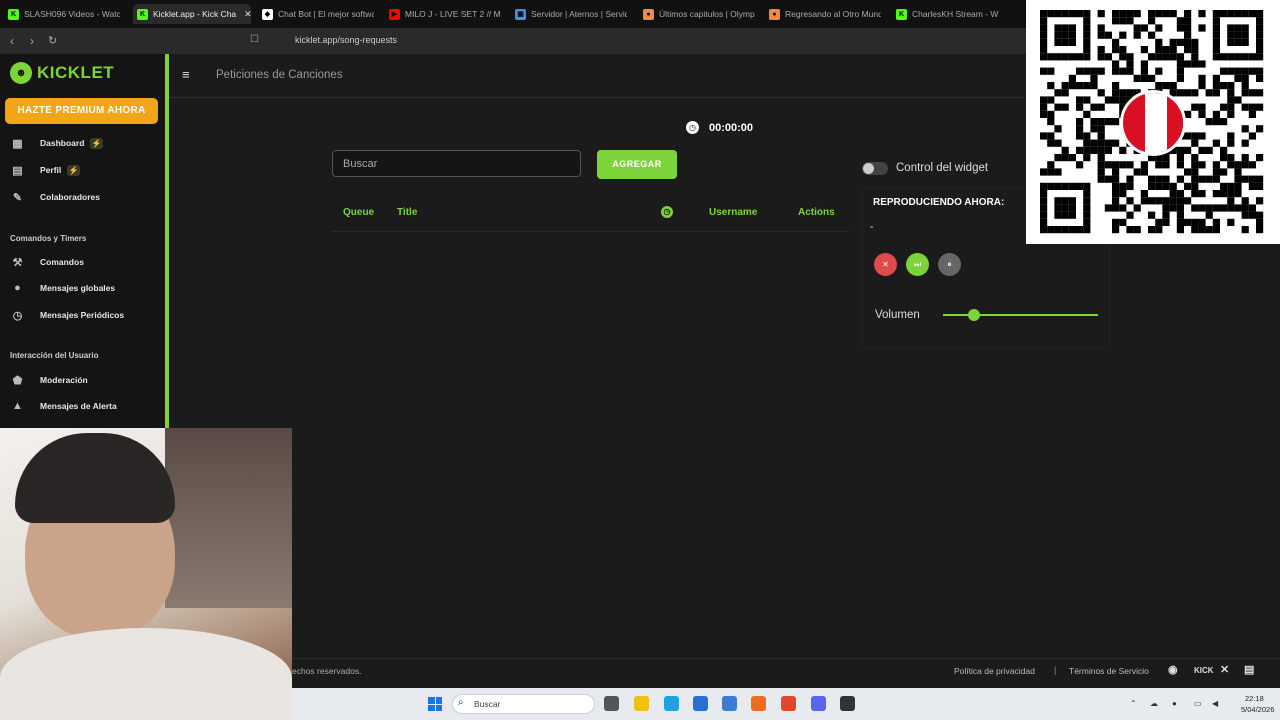 The image size is (1280, 720). I want to click on browser-tab: ▶ MILO J - LIVE SET 2 // M.A, so click(445, 14).